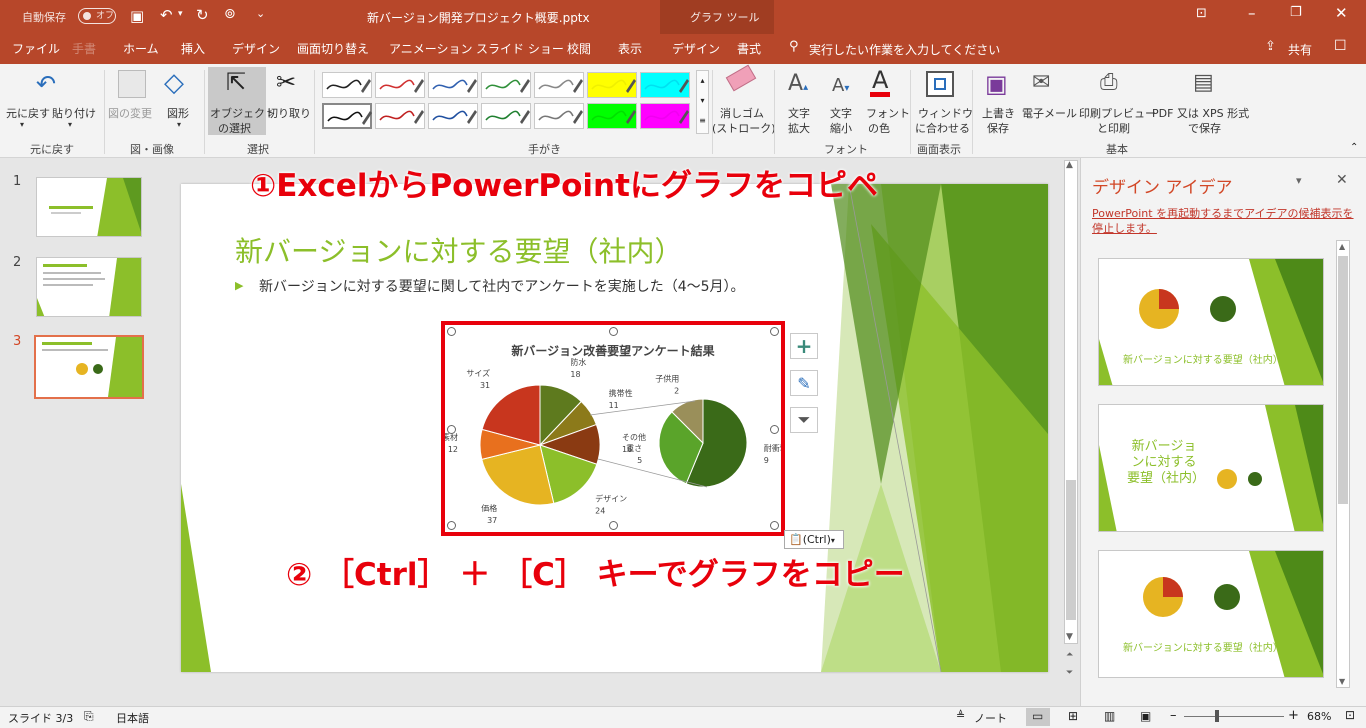  Describe the element at coordinates (1319, 716) in the screenshot. I see `zoom-level: 68%` at that location.